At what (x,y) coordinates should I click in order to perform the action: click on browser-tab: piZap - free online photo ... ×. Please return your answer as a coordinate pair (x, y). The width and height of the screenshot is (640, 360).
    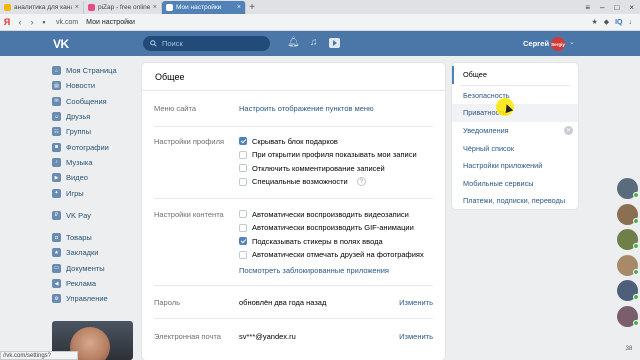
    Looking at the image, I should click on (123, 7).